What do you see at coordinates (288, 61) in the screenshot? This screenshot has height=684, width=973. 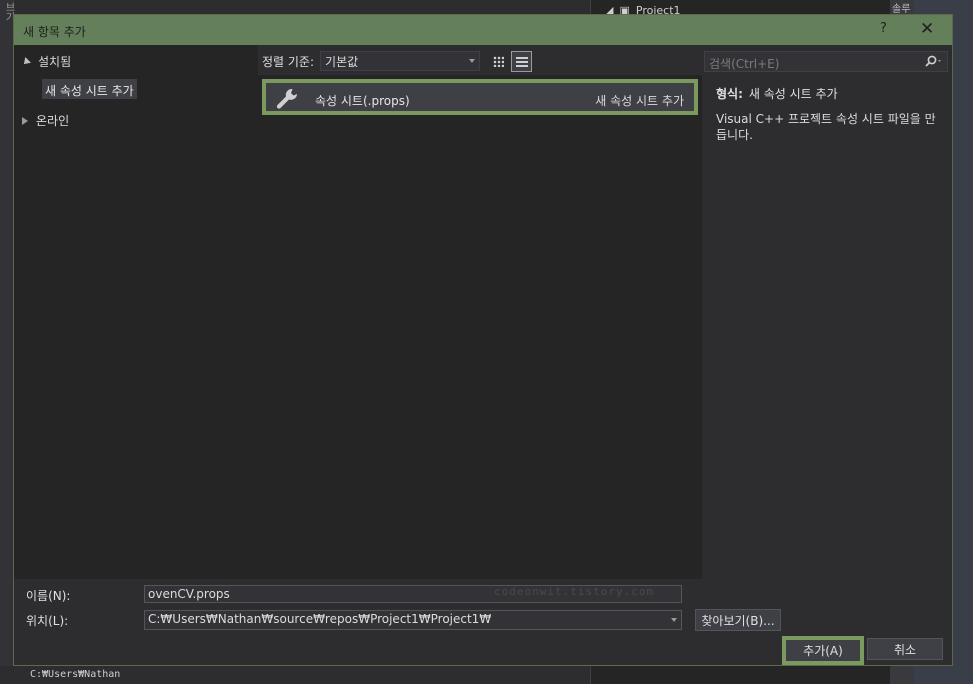 I see `sort-label: 정렬 기준:` at bounding box center [288, 61].